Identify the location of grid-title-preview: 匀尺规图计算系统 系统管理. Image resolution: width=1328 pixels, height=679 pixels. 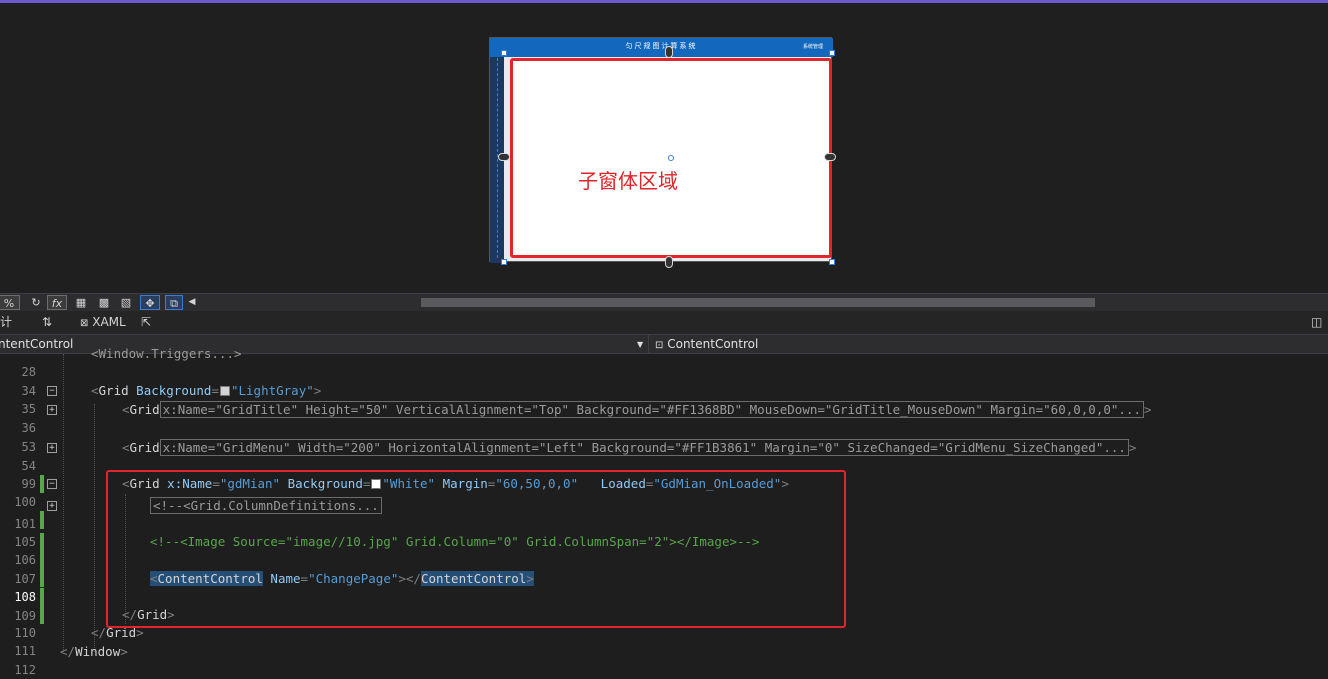
(661, 47).